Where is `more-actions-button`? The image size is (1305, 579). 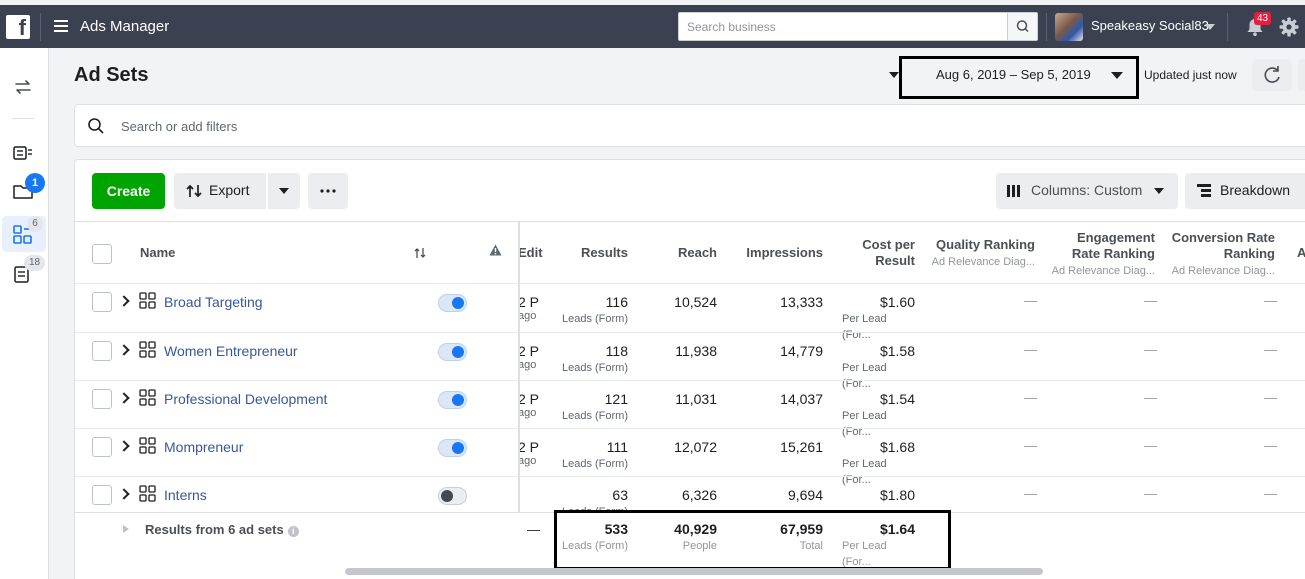
more-actions-button is located at coordinates (328, 191).